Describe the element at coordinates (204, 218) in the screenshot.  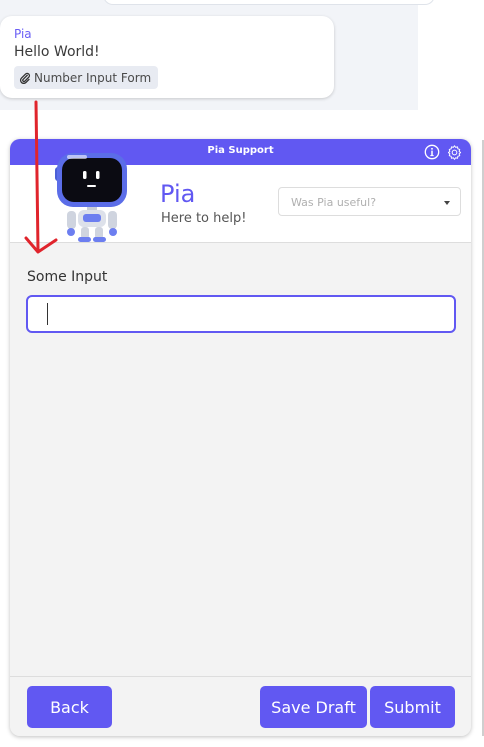
I see `bot-tagline: Here to help!` at that location.